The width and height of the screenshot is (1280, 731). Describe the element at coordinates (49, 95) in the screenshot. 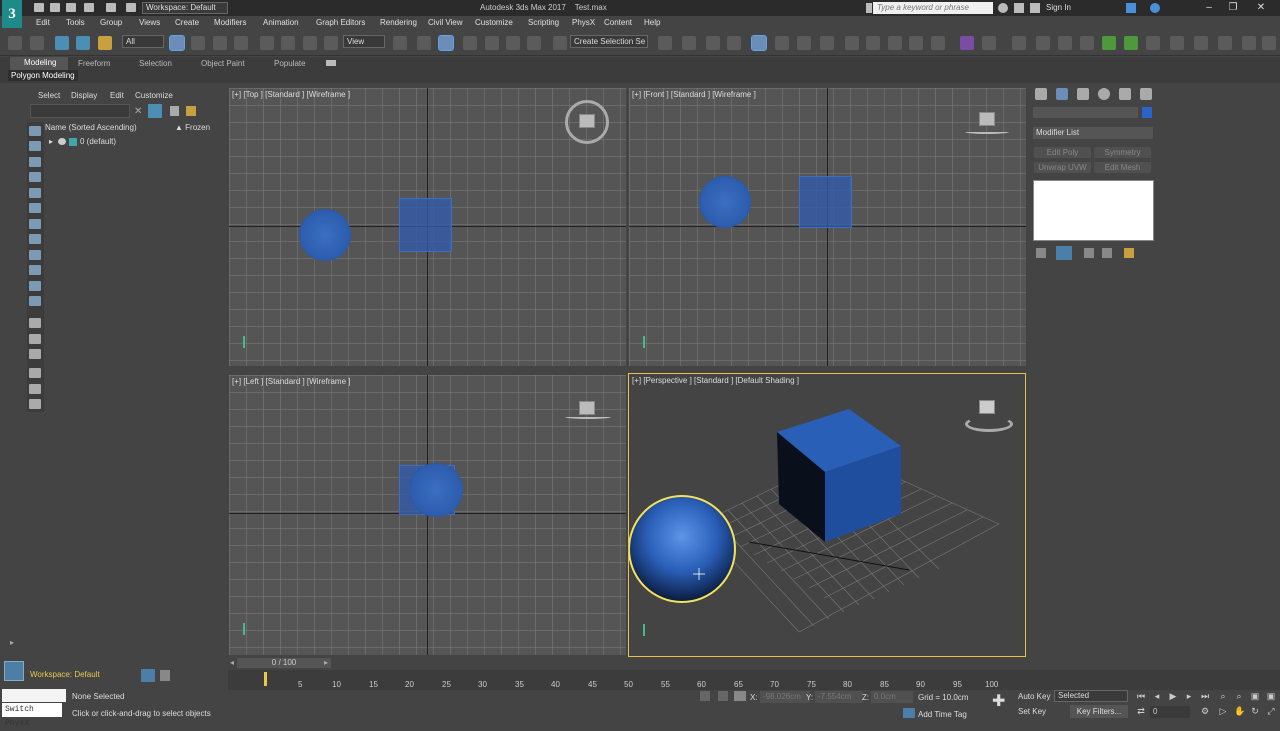

I see `explorer-menu-select: Select` at that location.